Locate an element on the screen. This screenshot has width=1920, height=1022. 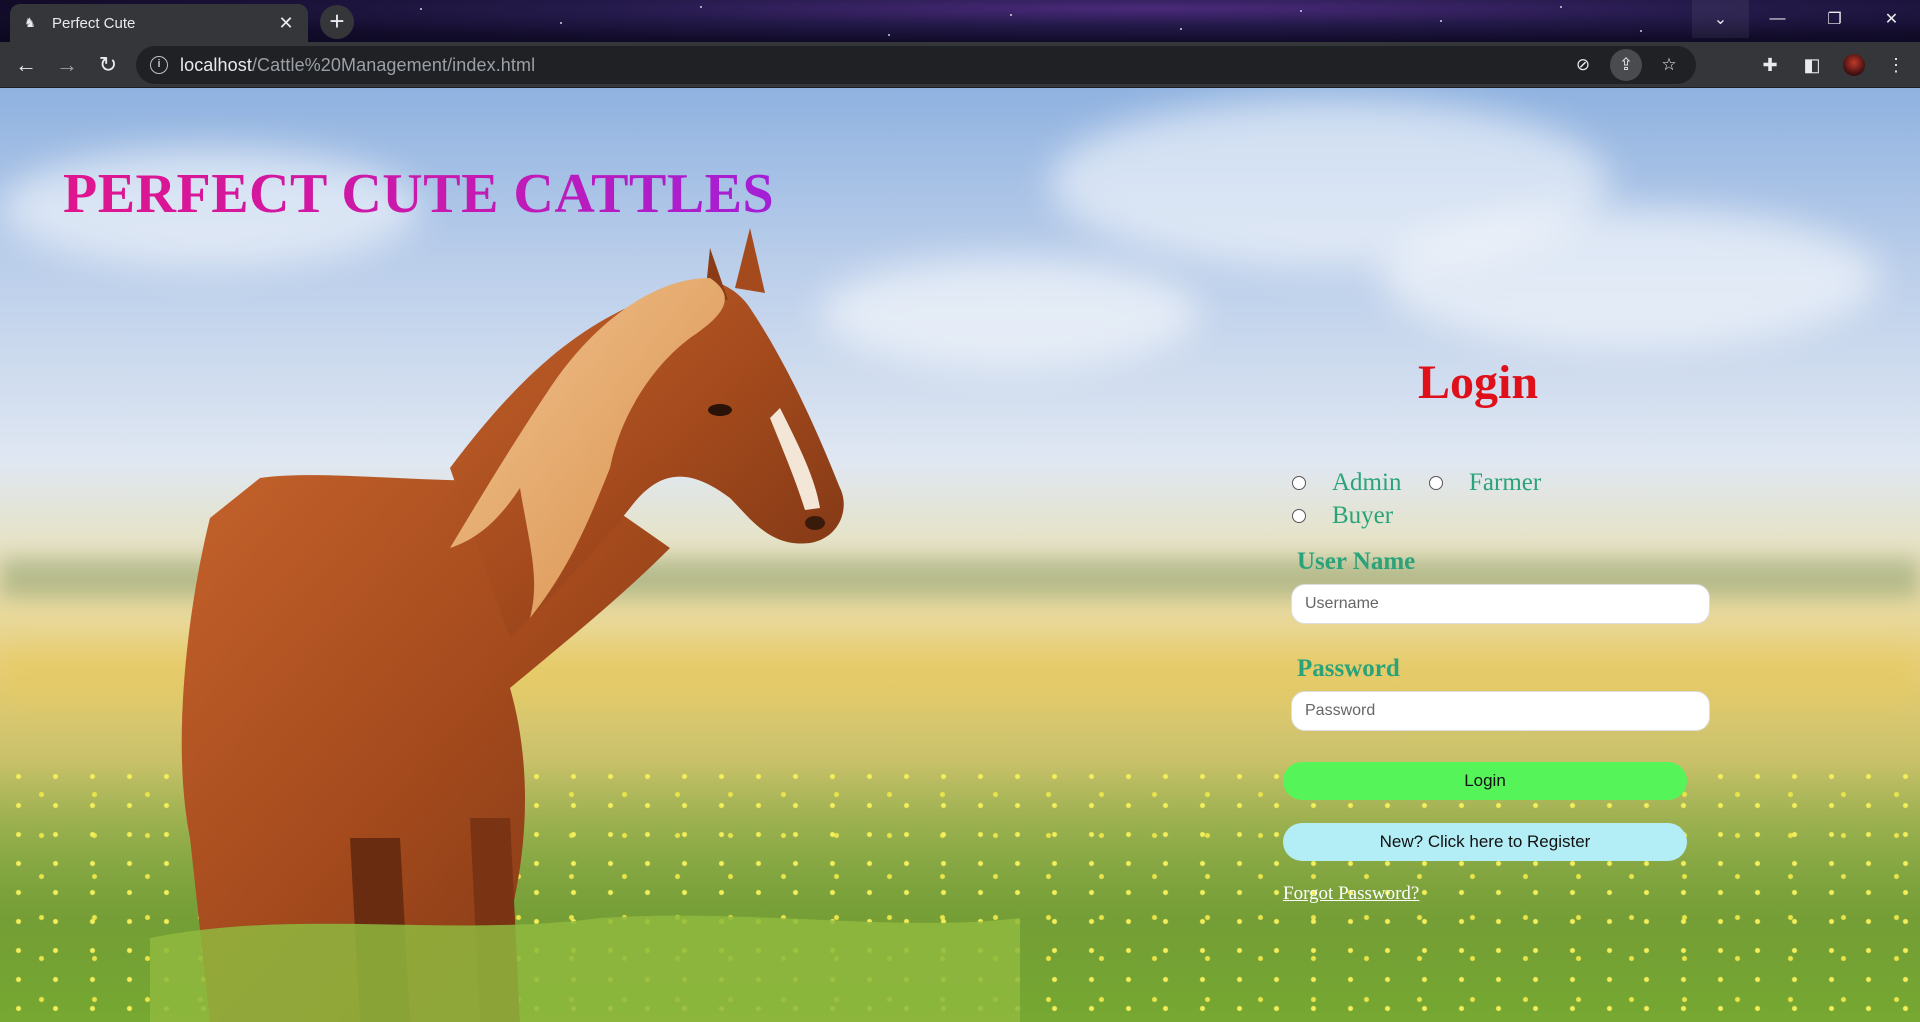
menu-icon: ⋮ is located at coordinates (1896, 65).